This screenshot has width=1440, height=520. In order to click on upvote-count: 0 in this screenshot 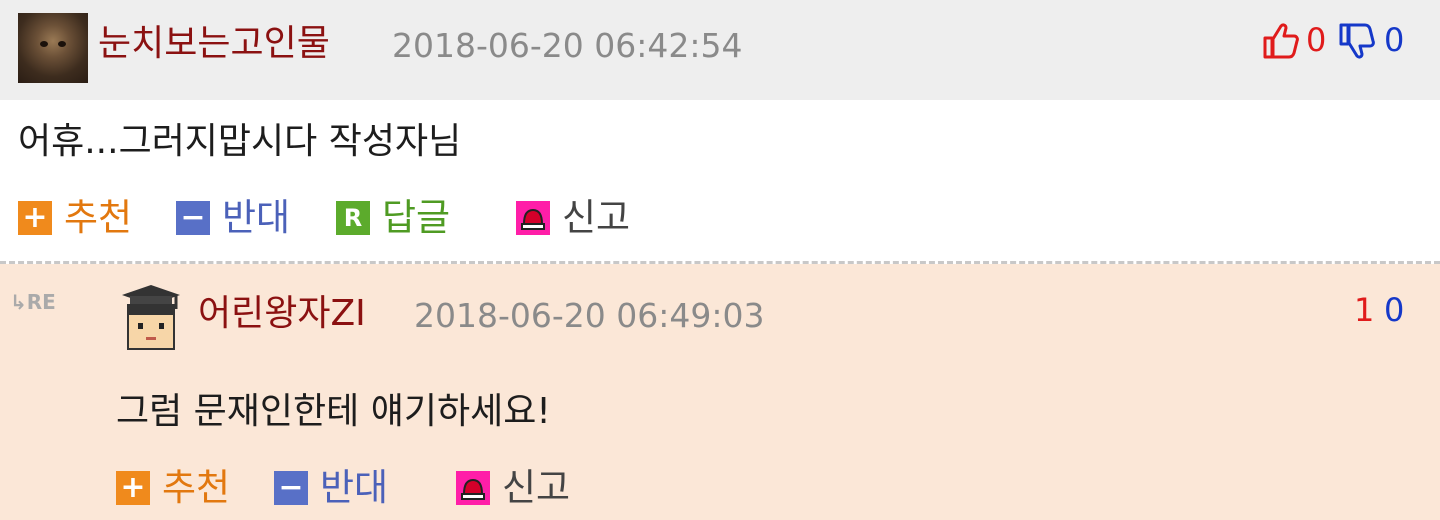, I will do `click(1316, 40)`.